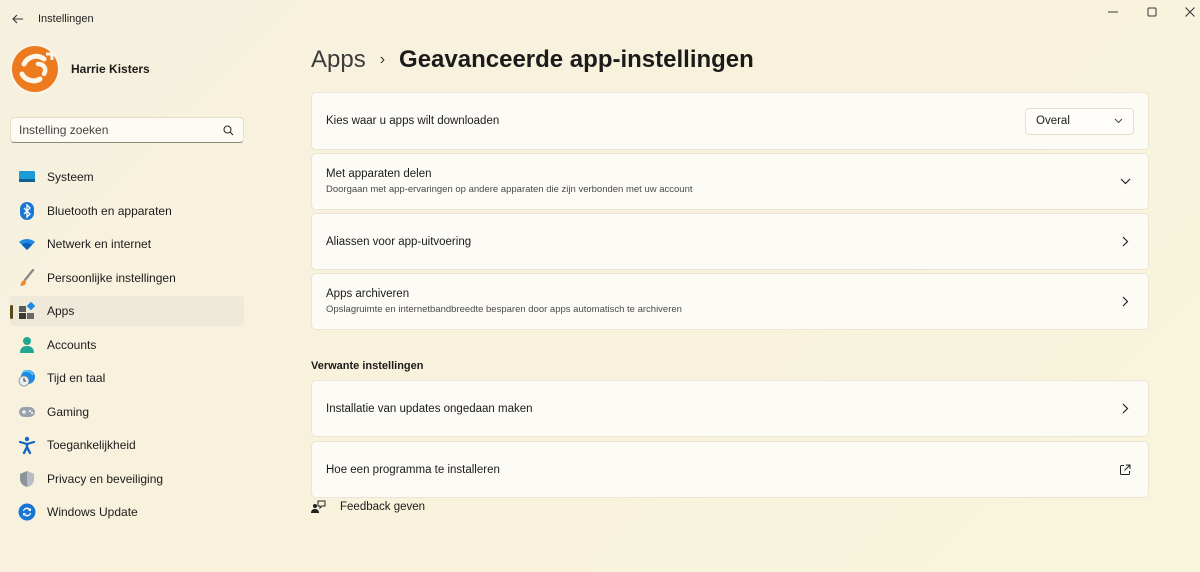 The width and height of the screenshot is (1200, 572). I want to click on breadcrumb: Apps › Geavanceerde app-instellingen, so click(532, 60).